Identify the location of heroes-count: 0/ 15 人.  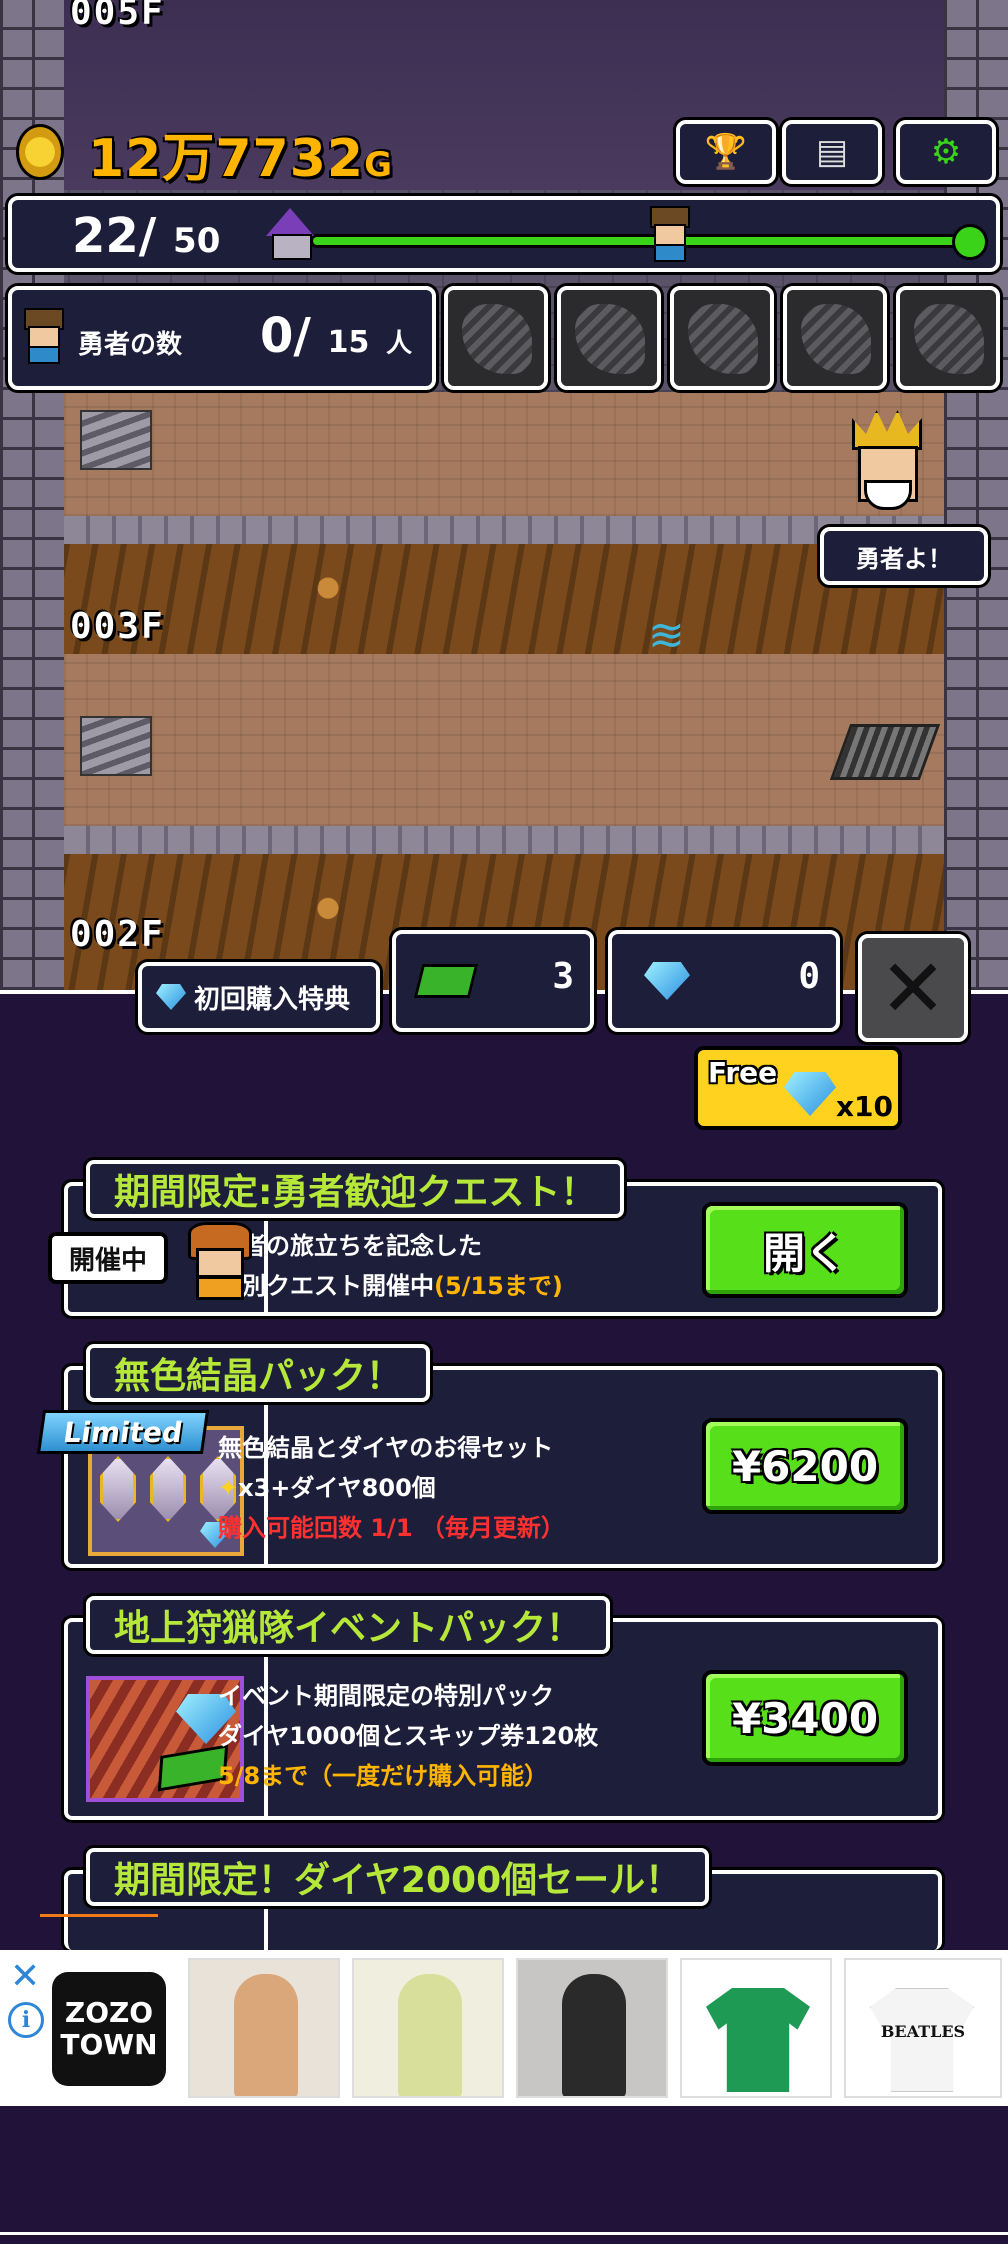
(336, 336).